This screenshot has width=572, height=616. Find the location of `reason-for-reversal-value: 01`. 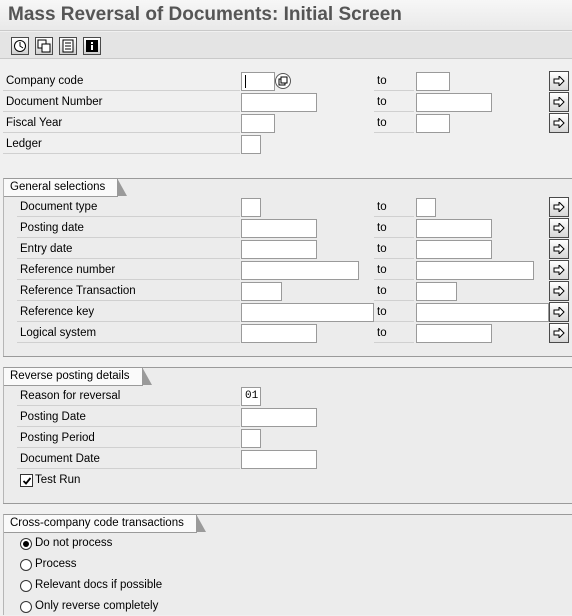

reason-for-reversal-value: 01 is located at coordinates (252, 396).